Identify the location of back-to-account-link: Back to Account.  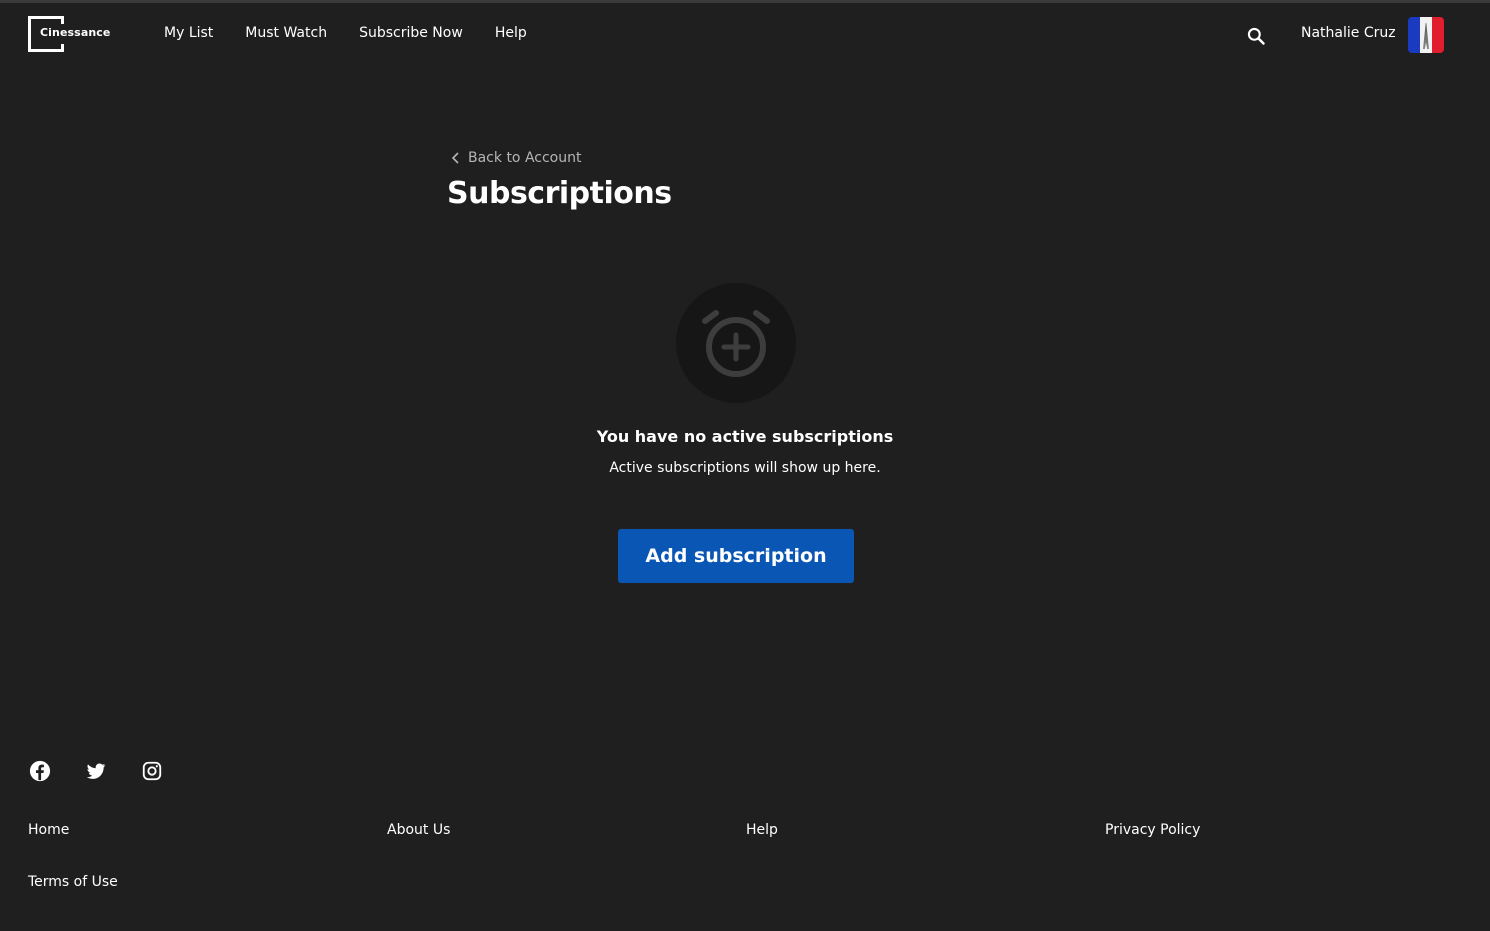
(515, 158).